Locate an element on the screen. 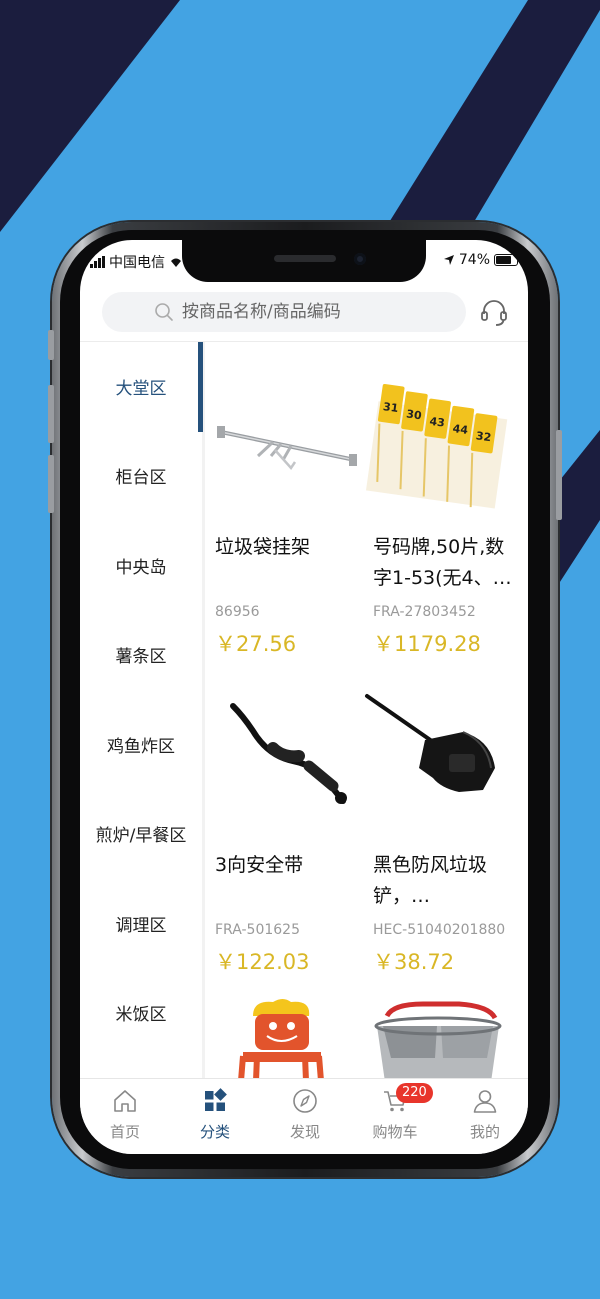 The image size is (600, 1299). bottom-tab-bar: 首页 分类 发现 购物车 220 我的 is located at coordinates (304, 1116).